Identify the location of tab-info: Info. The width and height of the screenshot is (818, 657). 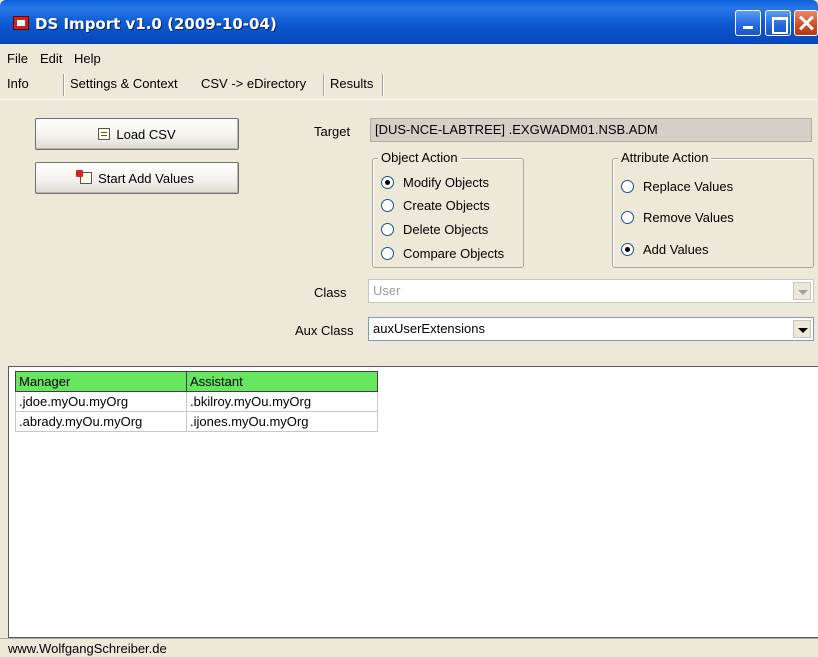
(18, 83).